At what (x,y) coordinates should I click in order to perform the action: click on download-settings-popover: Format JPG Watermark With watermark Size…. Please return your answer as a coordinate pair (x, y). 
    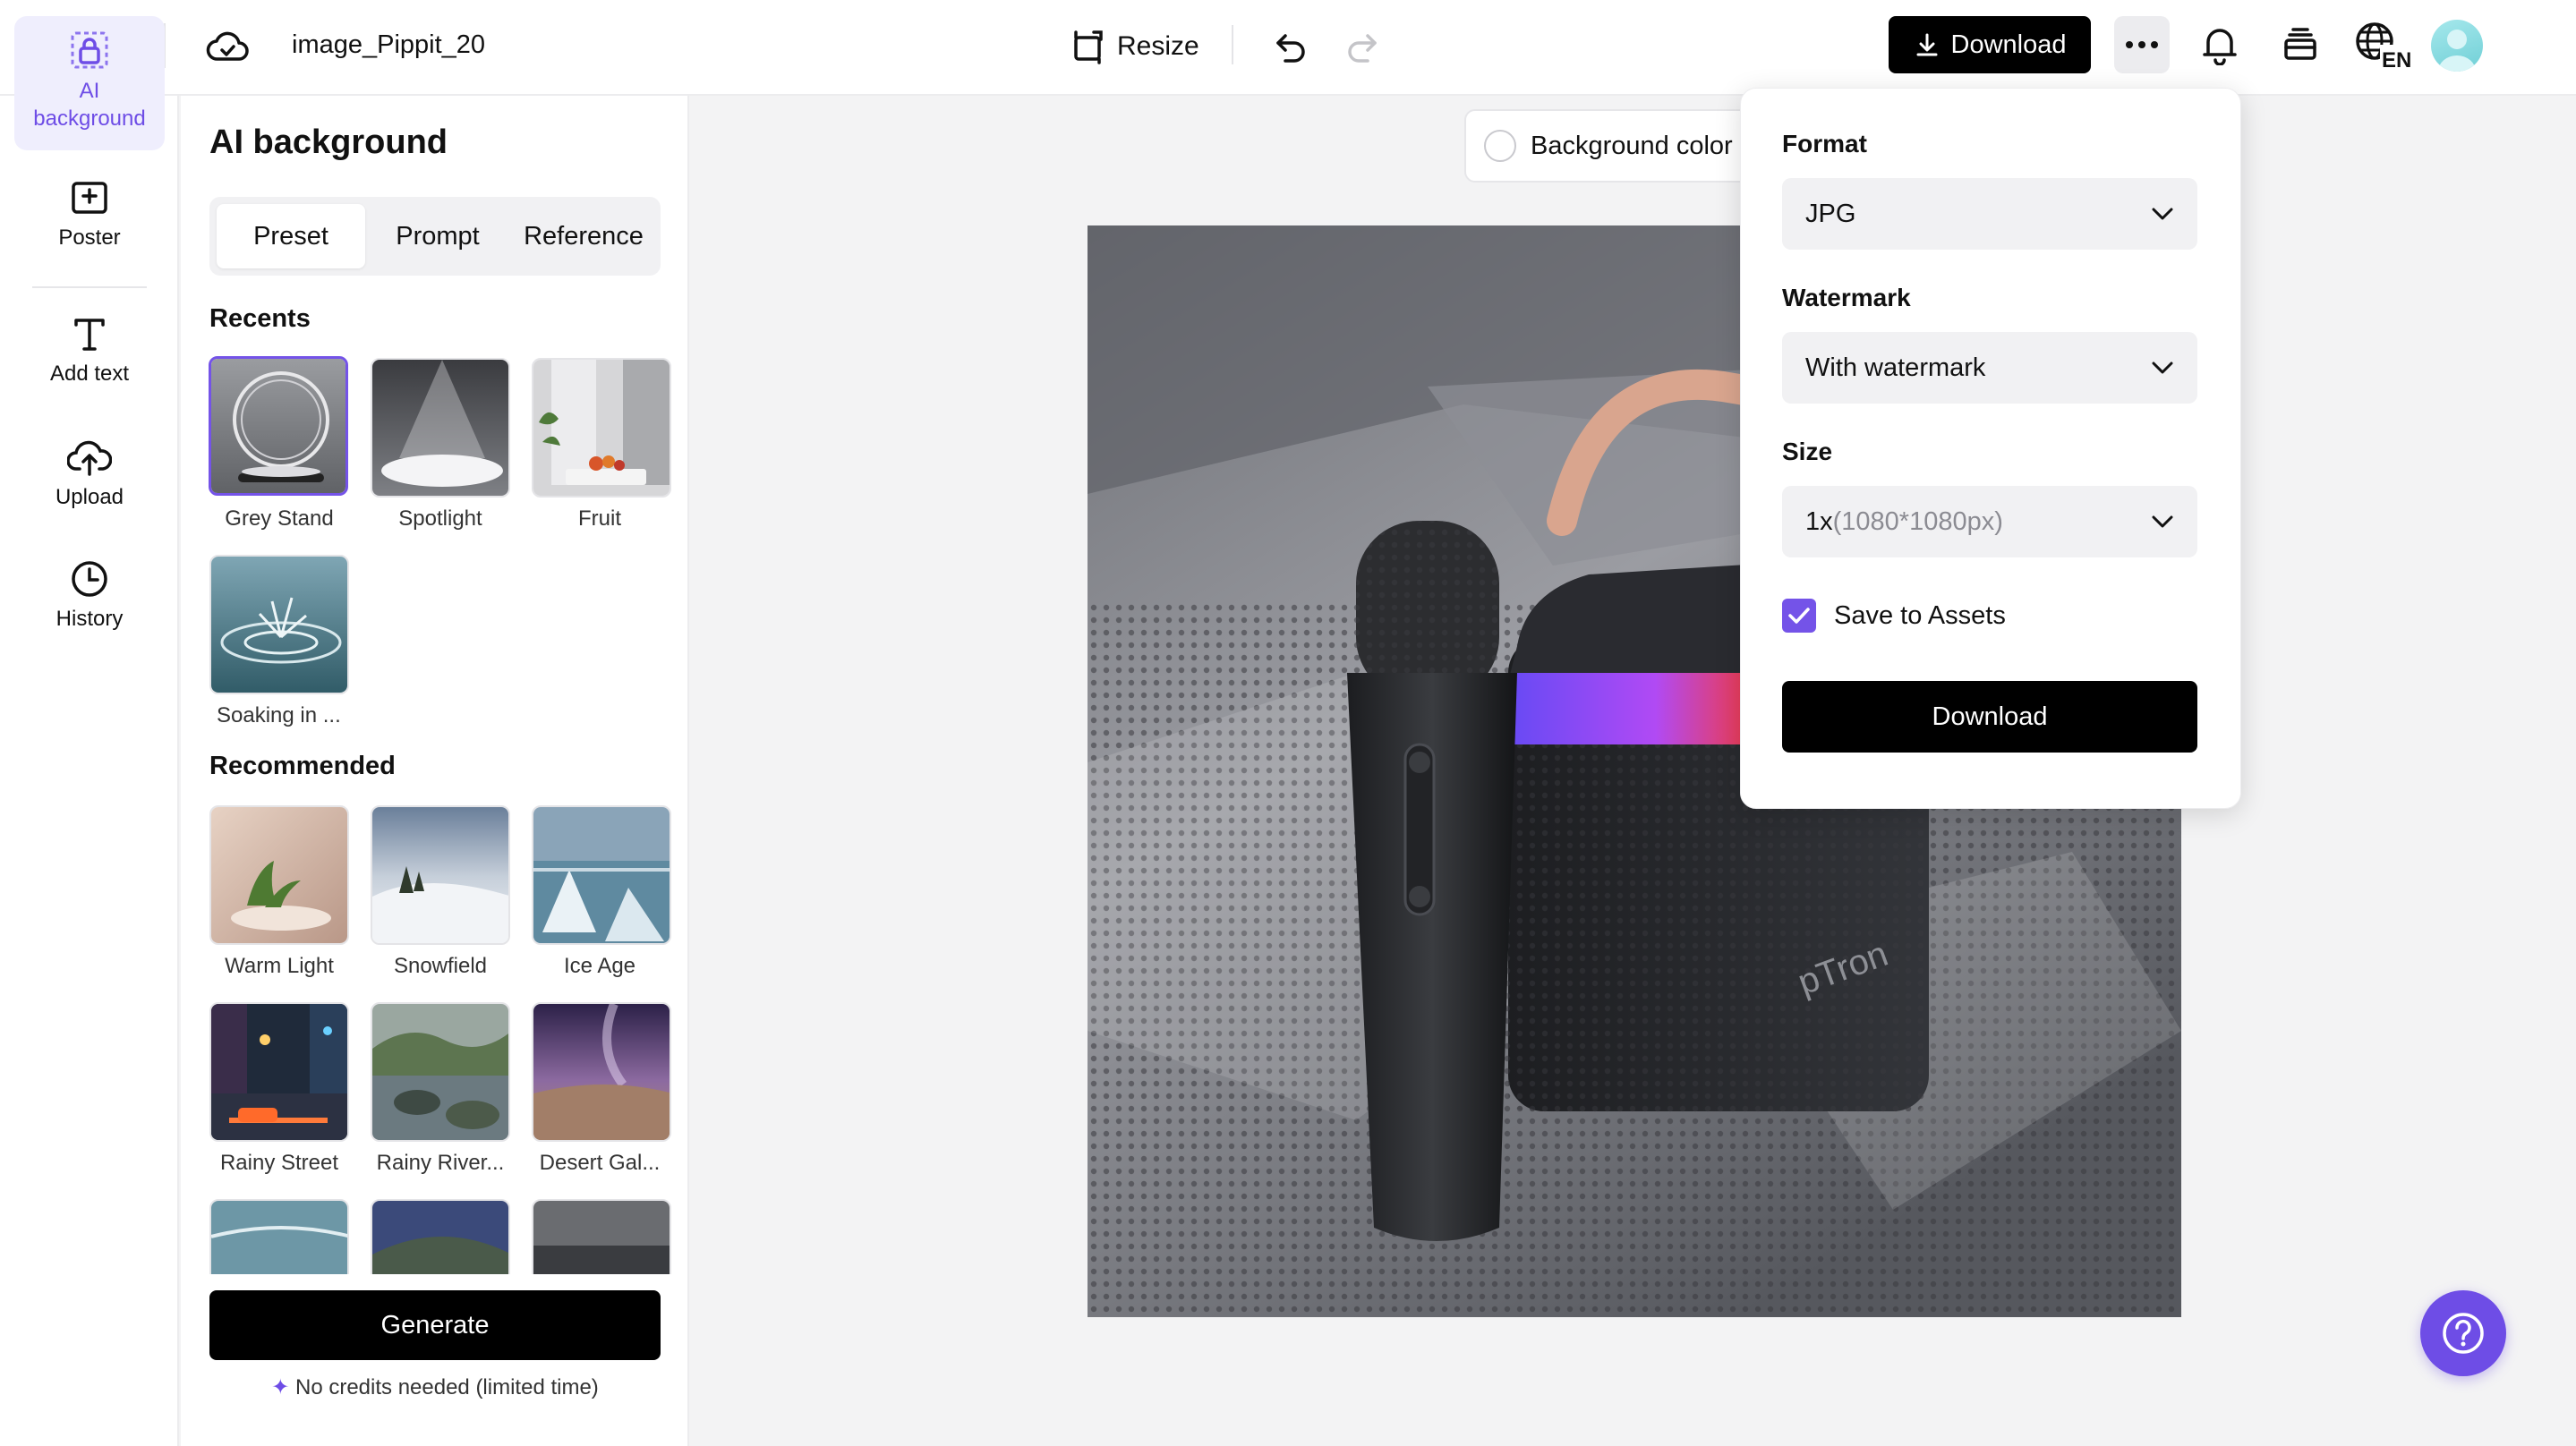
    Looking at the image, I should click on (1990, 449).